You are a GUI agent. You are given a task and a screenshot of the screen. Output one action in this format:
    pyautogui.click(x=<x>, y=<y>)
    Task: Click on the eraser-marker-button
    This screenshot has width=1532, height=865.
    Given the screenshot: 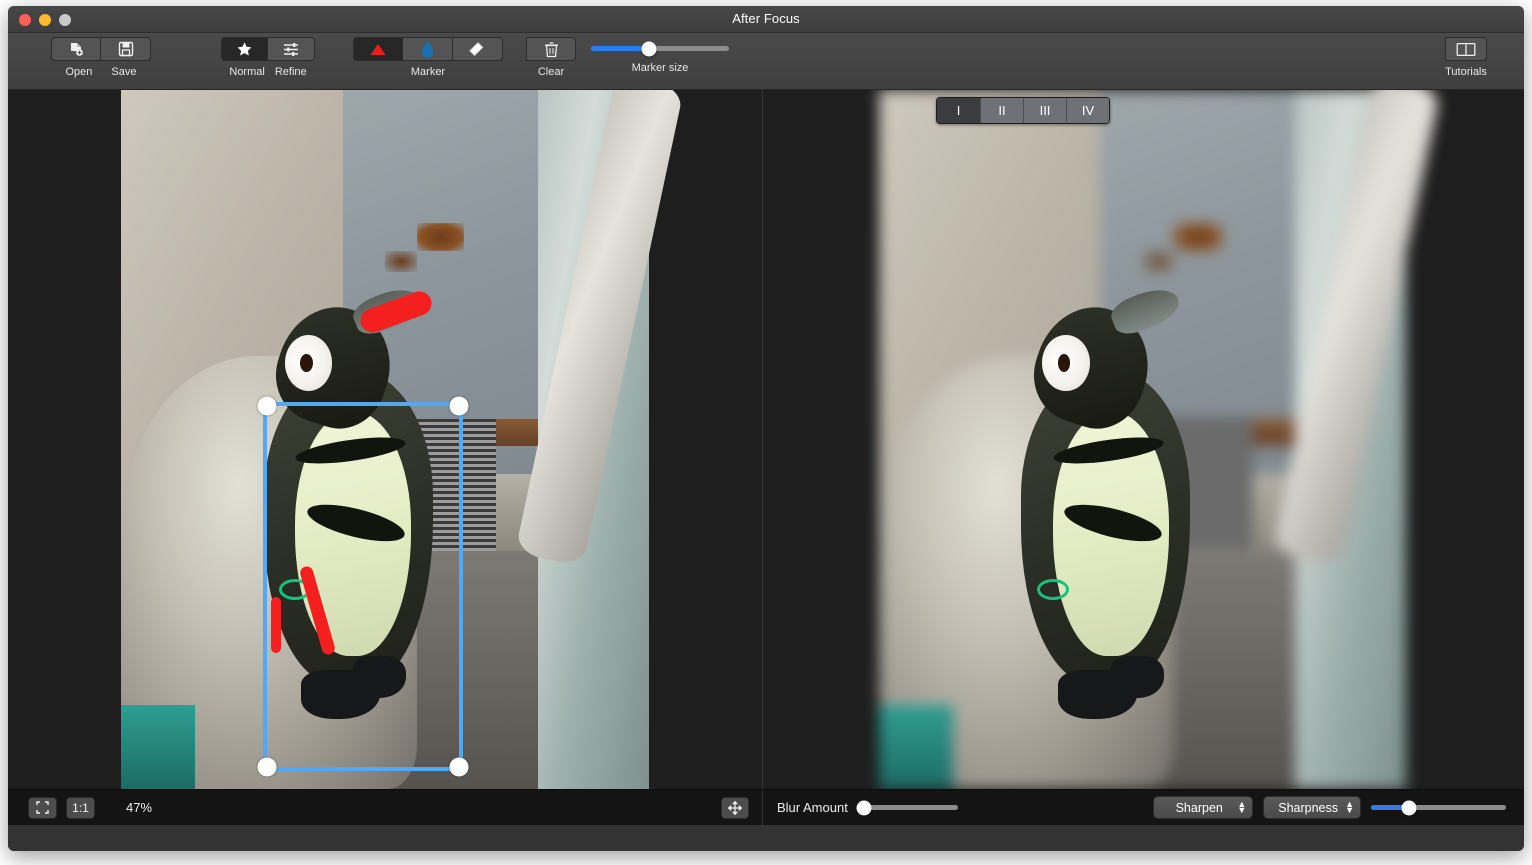 What is the action you would take?
    pyautogui.click(x=478, y=49)
    